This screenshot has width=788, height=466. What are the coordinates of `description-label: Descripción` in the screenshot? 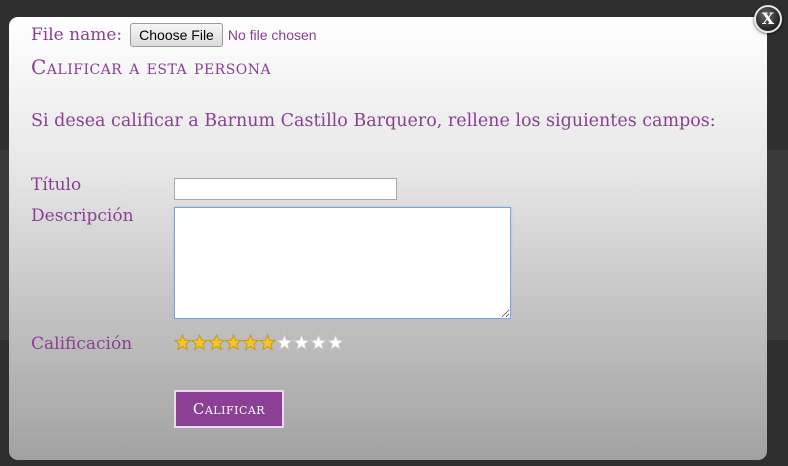 It's located at (82, 216).